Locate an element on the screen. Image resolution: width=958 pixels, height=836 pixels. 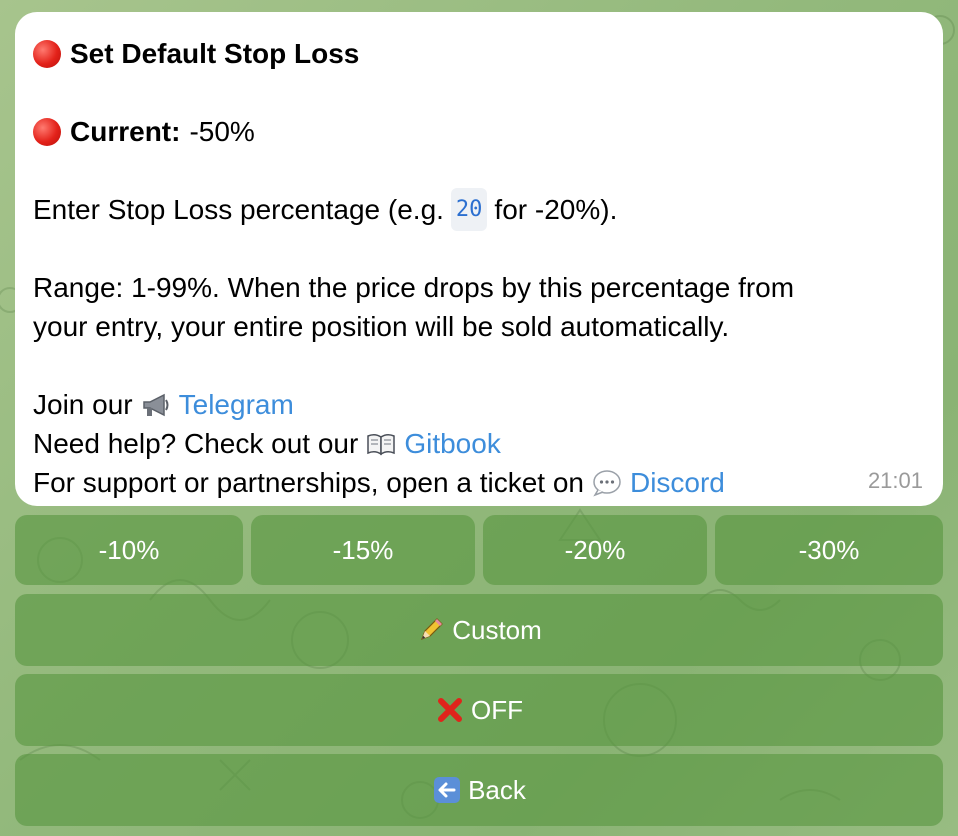
off-label: OFF is located at coordinates (497, 709).